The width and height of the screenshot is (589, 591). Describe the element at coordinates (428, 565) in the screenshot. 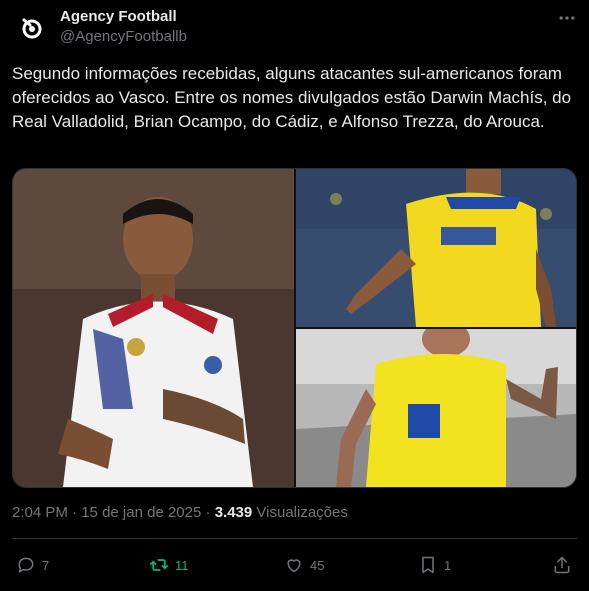

I see `bookmark-icon` at that location.